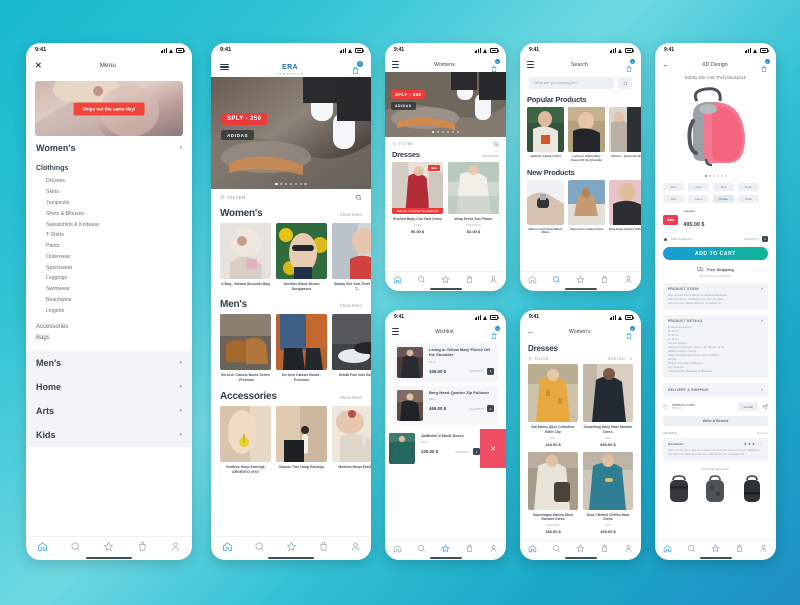 This screenshot has width=800, height=605. Describe the element at coordinates (586, 207) in the screenshot. I see `product-card: Style Fever Leather Pack` at that location.